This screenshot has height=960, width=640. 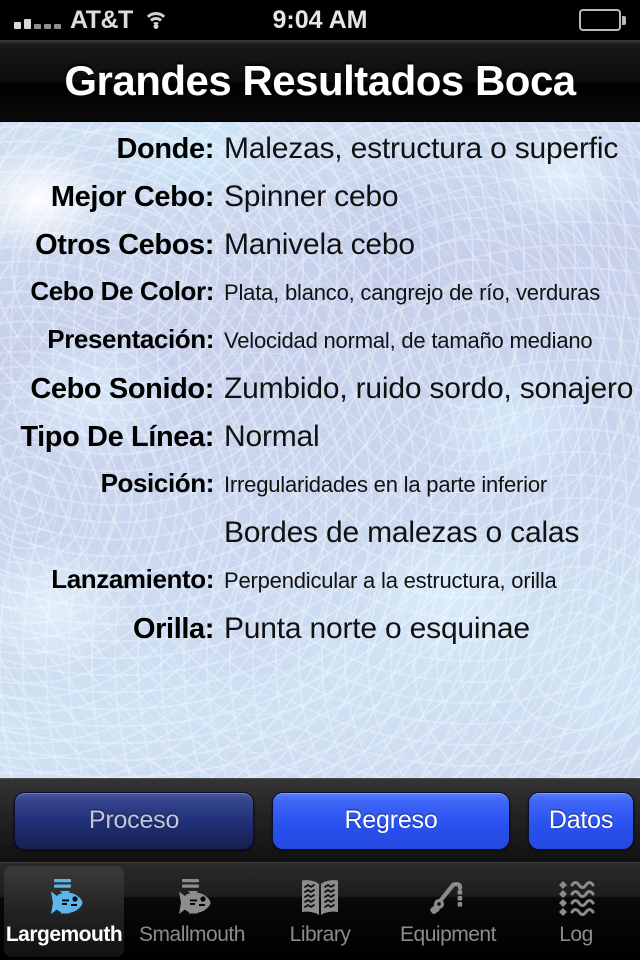 I want to click on detail-row-label: Cebo De Color:, so click(x=122, y=291).